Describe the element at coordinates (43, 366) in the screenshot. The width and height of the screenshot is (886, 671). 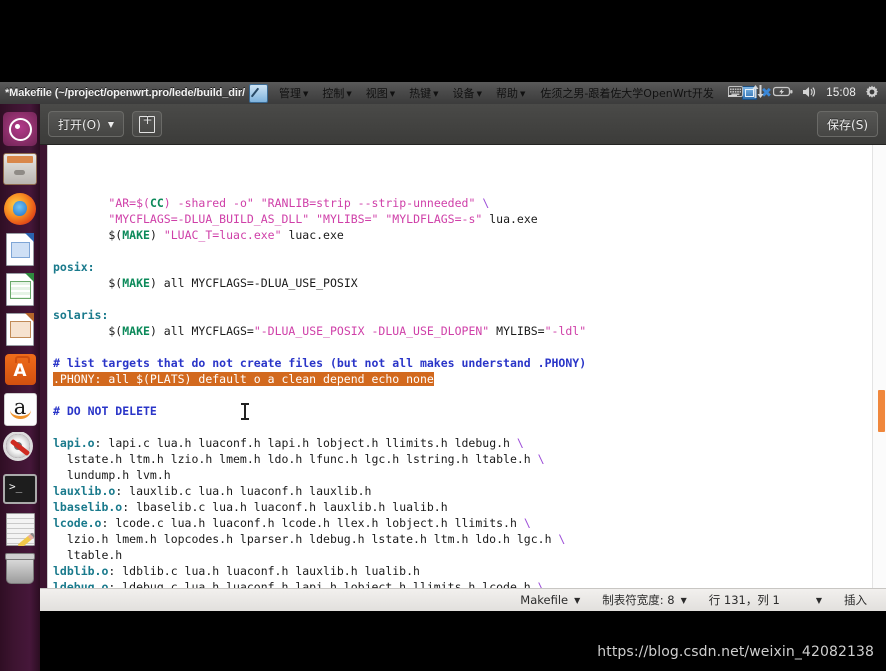
I see `editor-left-margin` at that location.